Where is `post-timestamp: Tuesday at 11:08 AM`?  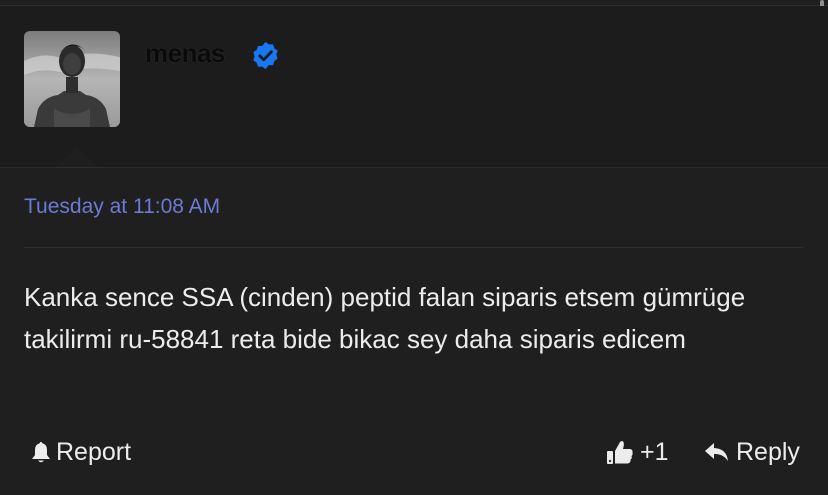
post-timestamp: Tuesday at 11:08 AM is located at coordinates (122, 207).